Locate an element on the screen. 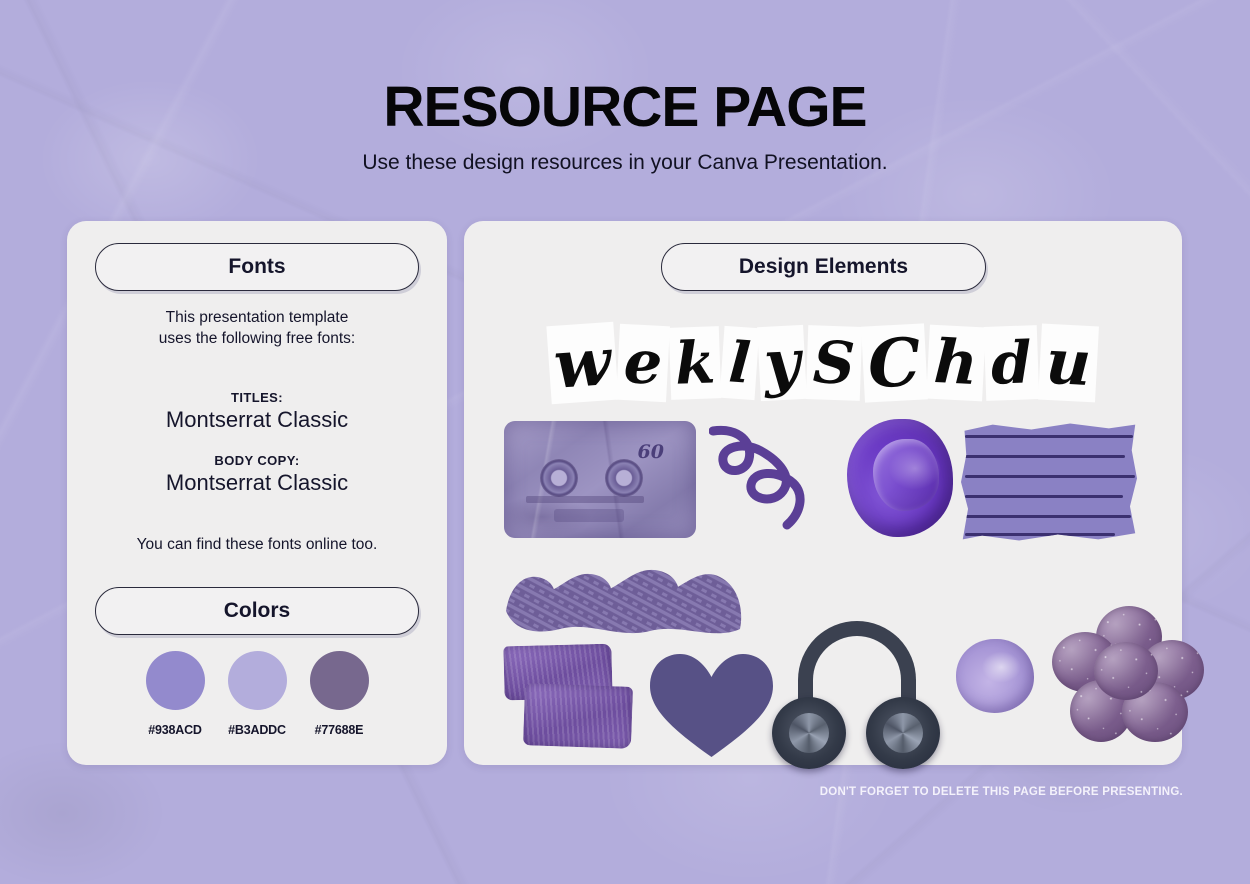  heart-shape-graphic is located at coordinates (711, 705).